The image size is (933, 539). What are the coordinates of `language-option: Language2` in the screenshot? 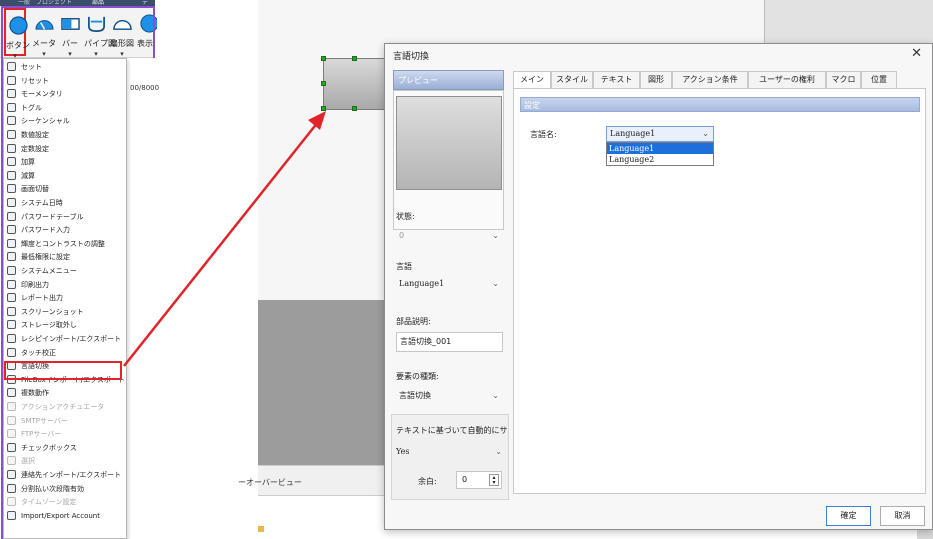 It's located at (660, 159).